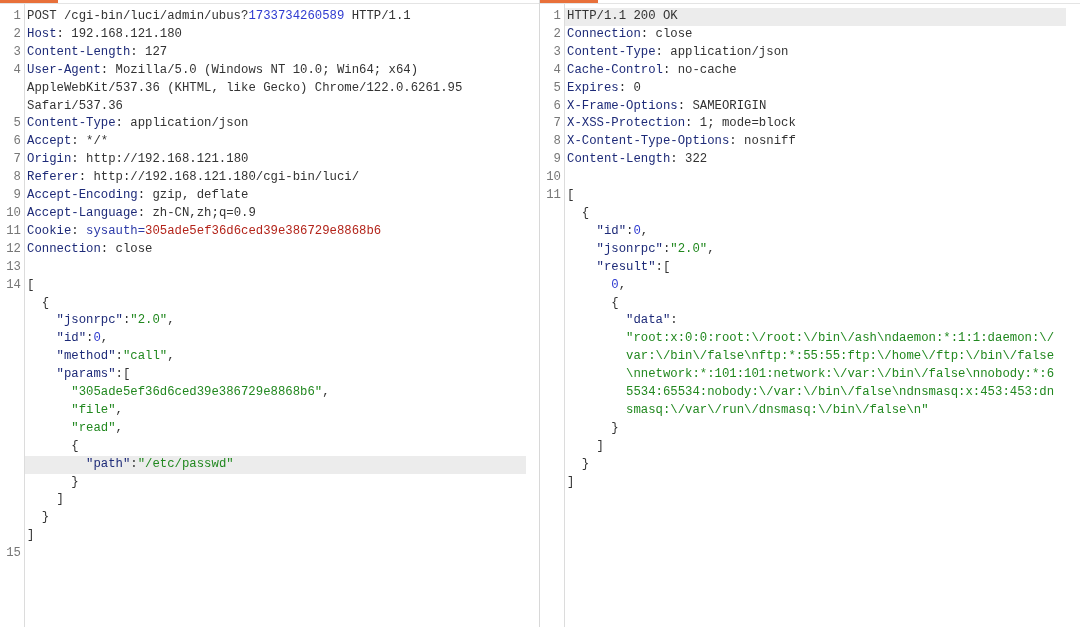 Image resolution: width=1080 pixels, height=627 pixels. What do you see at coordinates (138, 196) in the screenshot?
I see `code-line: Accept-Encoding: gzip, deflate` at bounding box center [138, 196].